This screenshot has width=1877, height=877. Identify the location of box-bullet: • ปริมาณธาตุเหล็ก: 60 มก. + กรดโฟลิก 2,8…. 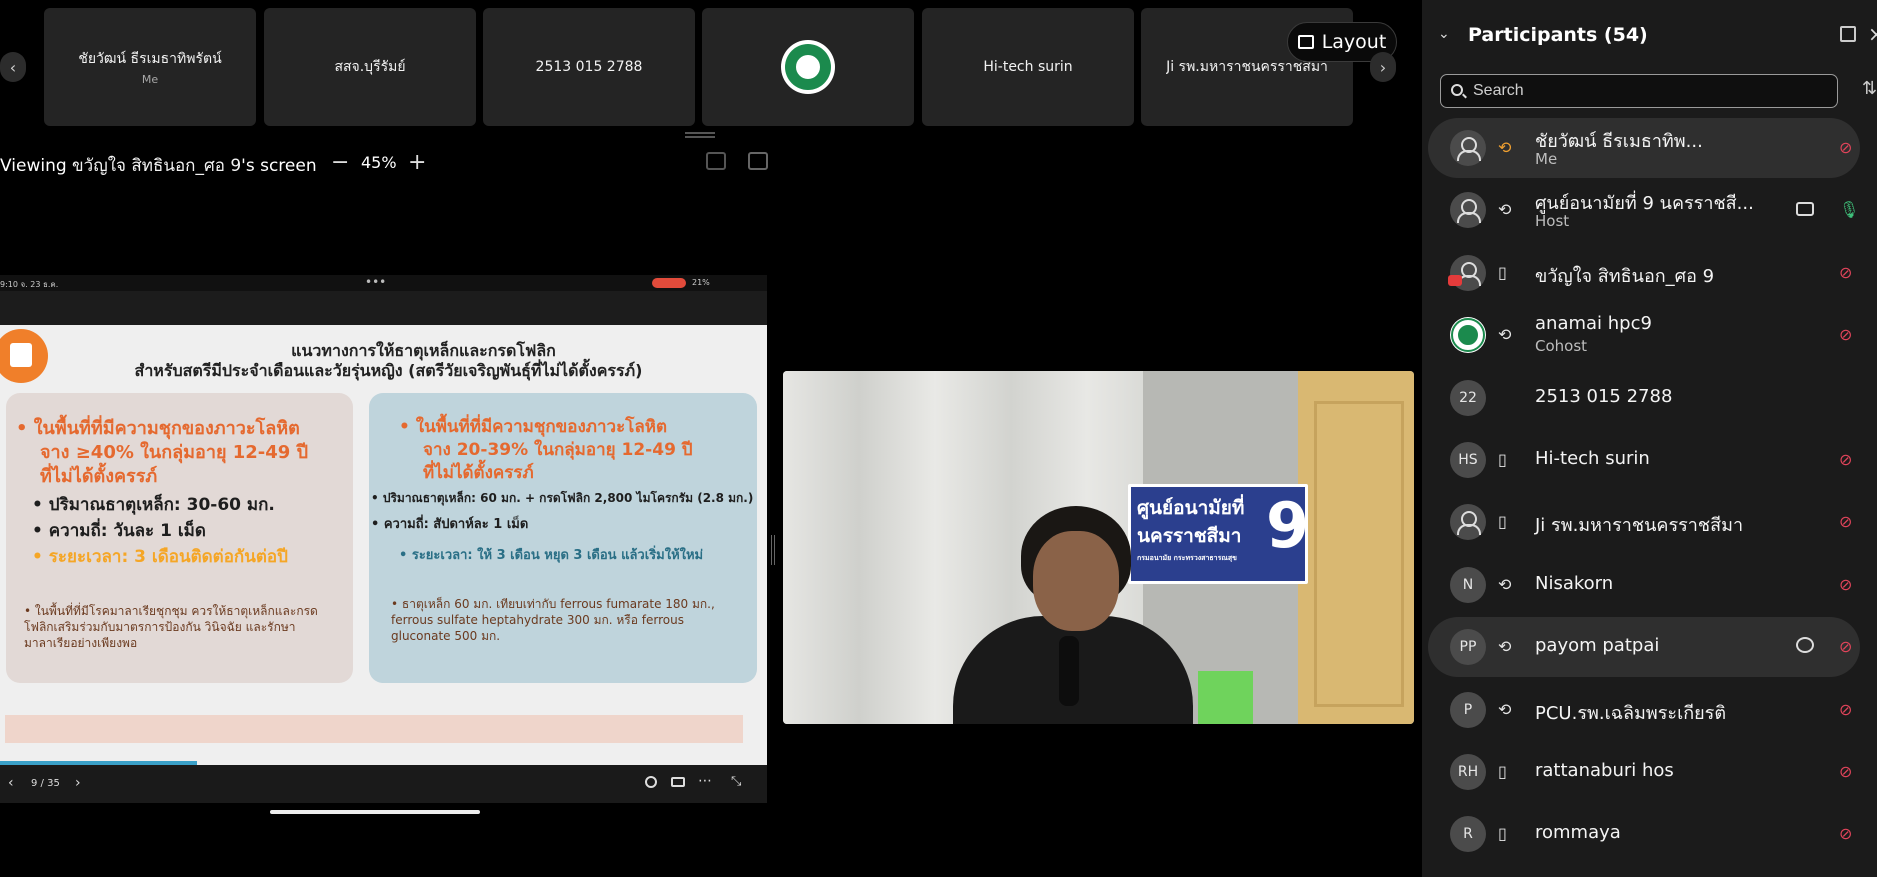
(562, 498).